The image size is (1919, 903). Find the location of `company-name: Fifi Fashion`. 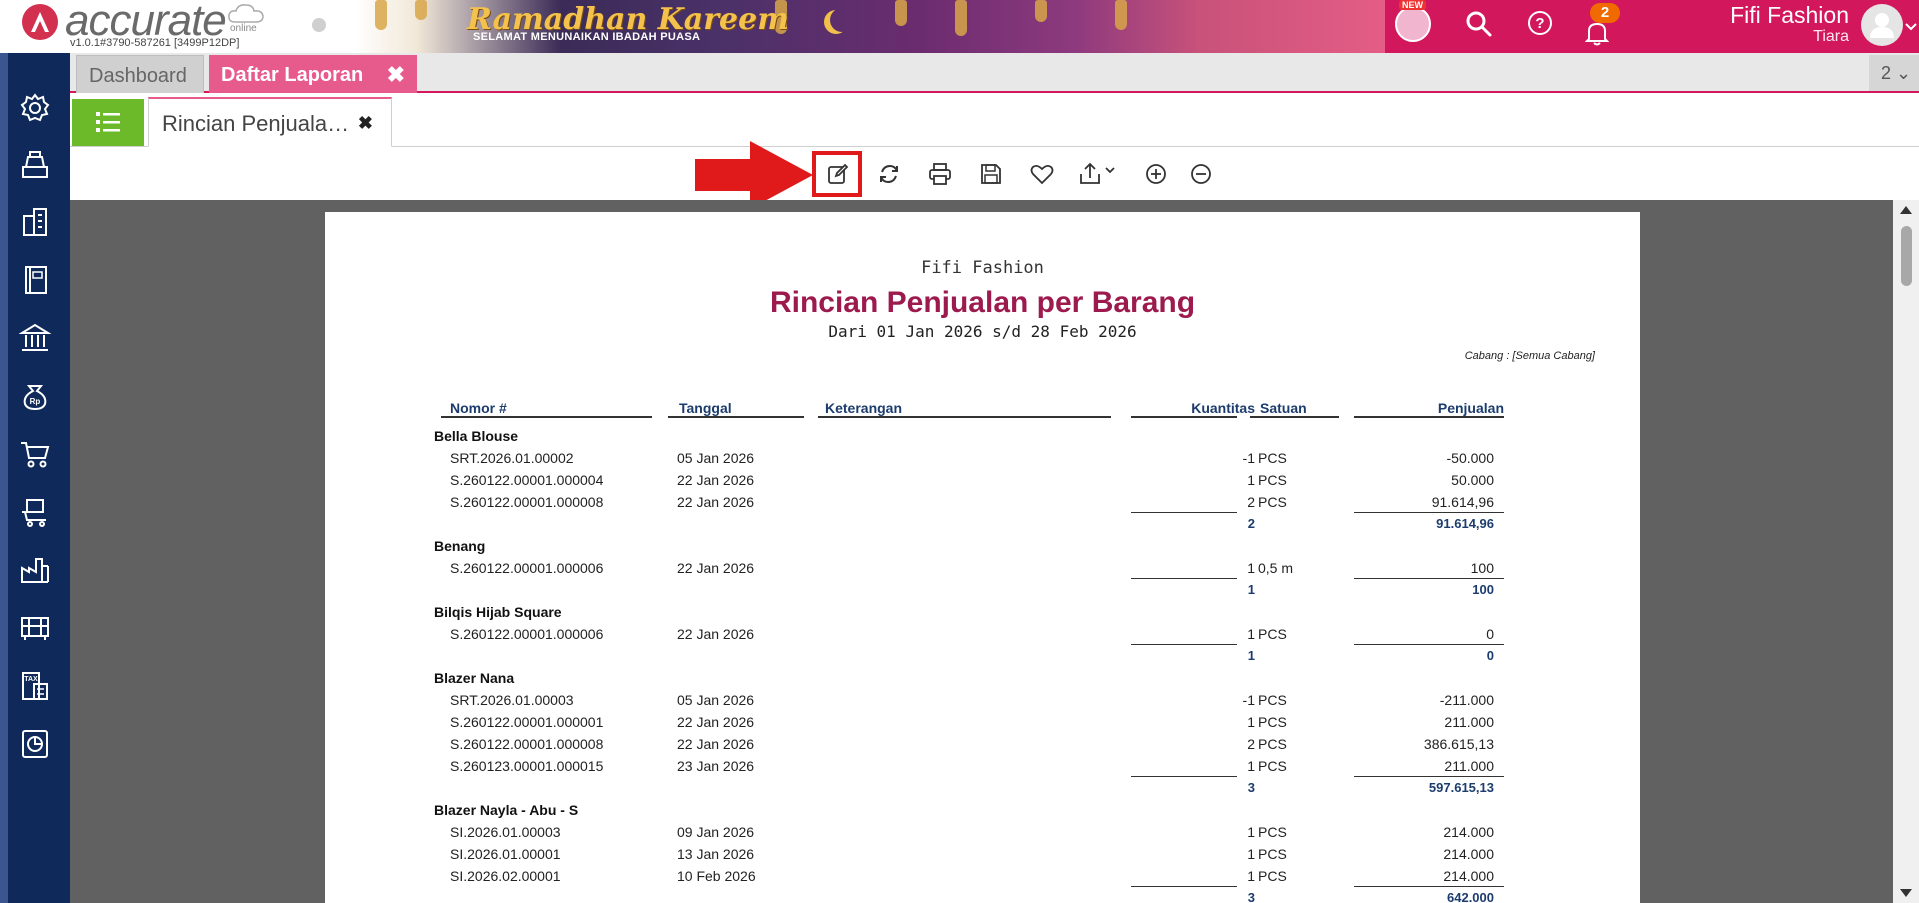

company-name: Fifi Fashion is located at coordinates (1789, 15).